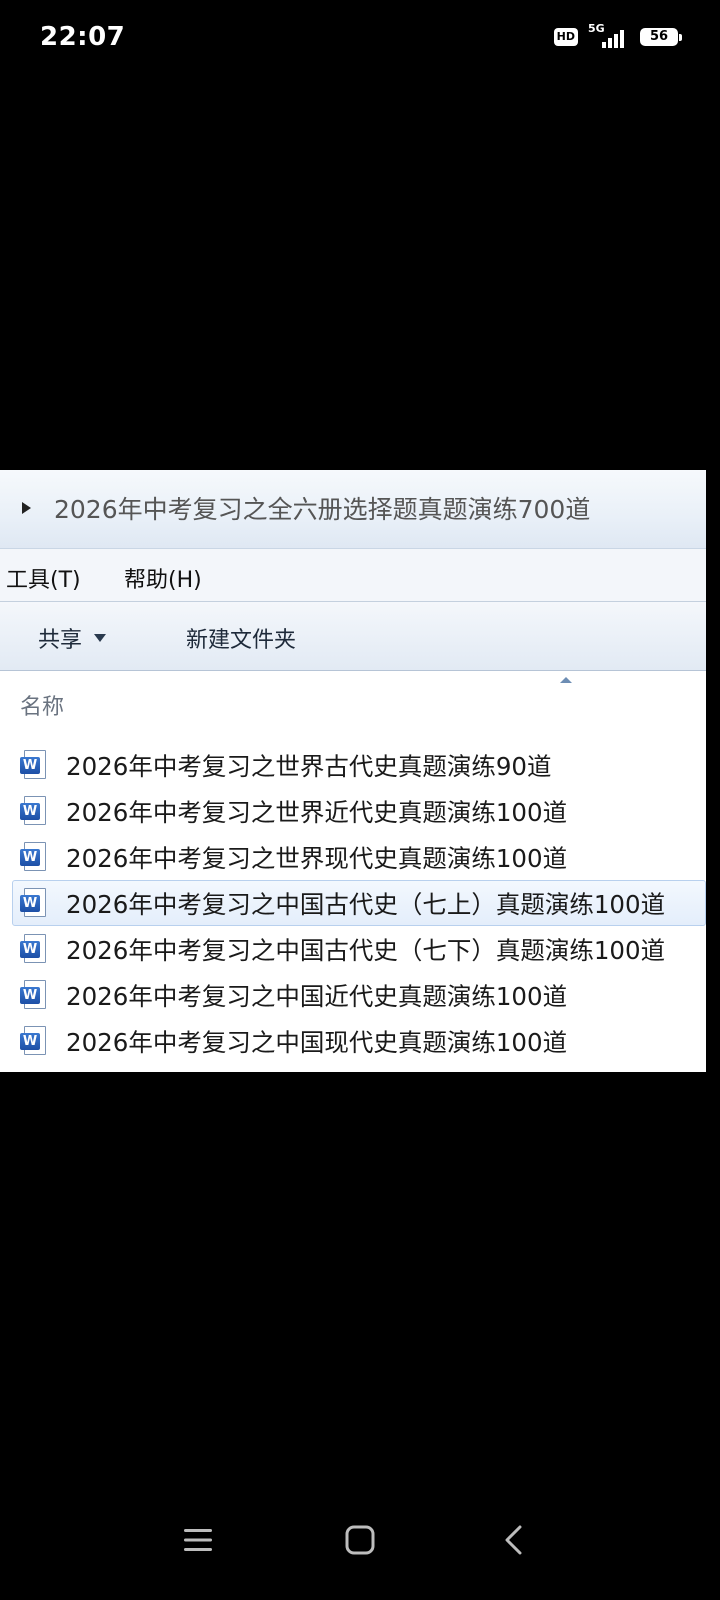  Describe the element at coordinates (565, 37) in the screenshot. I see `hd-voice-icon: HD` at that location.